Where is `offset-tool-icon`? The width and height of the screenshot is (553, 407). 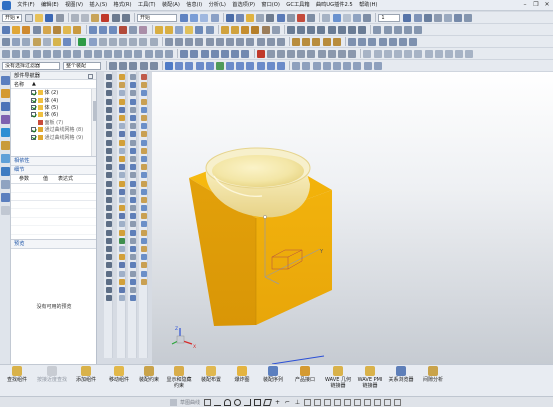 offset-tool-icon is located at coordinates (328, 402).